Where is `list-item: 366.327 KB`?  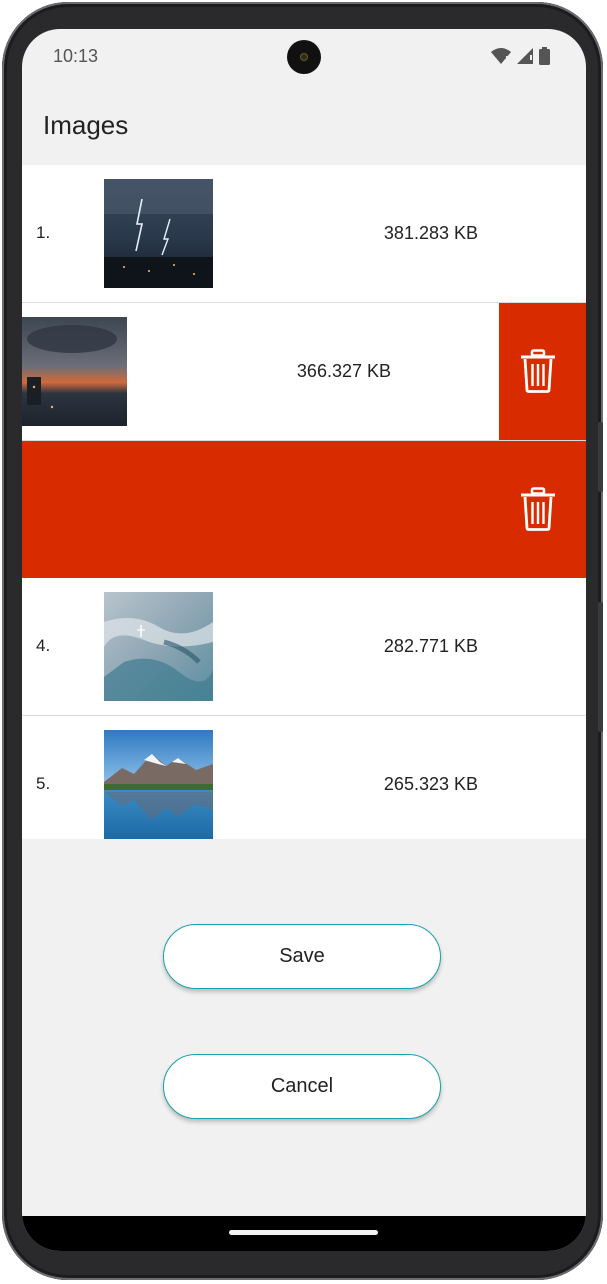 list-item: 366.327 KB is located at coordinates (304, 372).